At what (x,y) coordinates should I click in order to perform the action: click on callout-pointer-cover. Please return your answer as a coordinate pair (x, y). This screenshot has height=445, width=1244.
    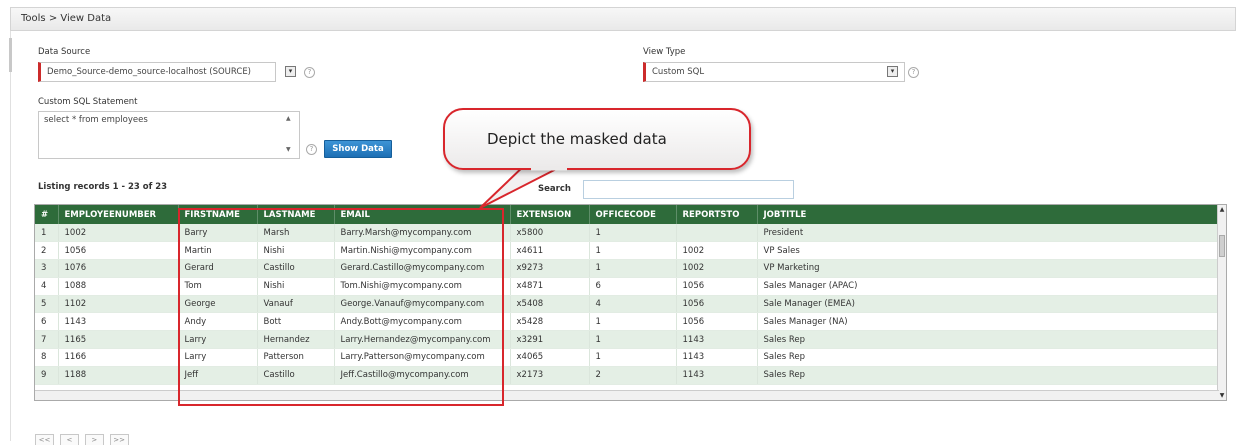
    Looking at the image, I should click on (549, 169).